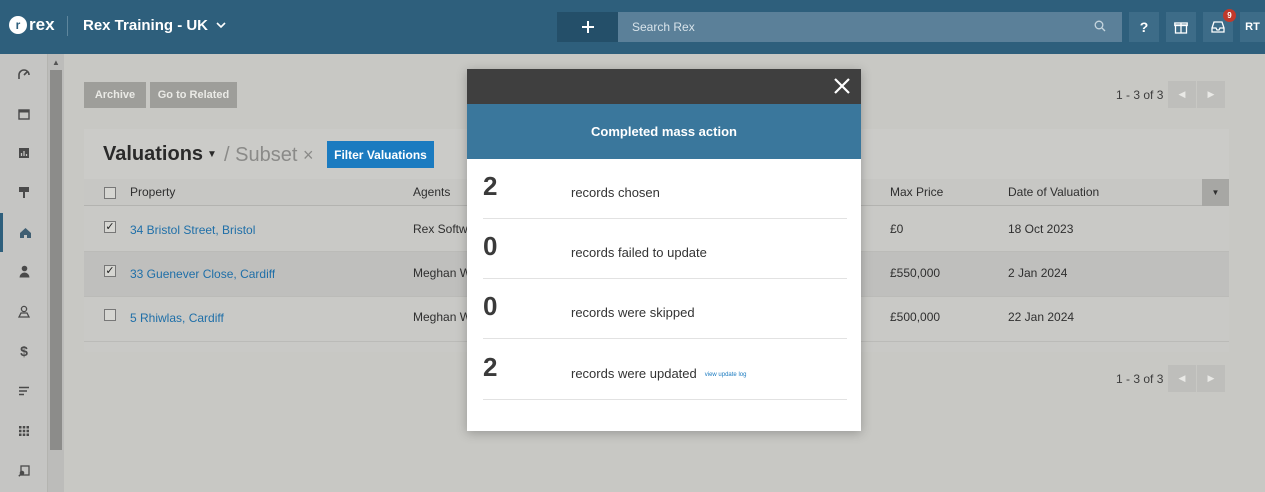 The image size is (1265, 492). What do you see at coordinates (1041, 229) in the screenshot?
I see `date-cell: 18 Oct 2023` at bounding box center [1041, 229].